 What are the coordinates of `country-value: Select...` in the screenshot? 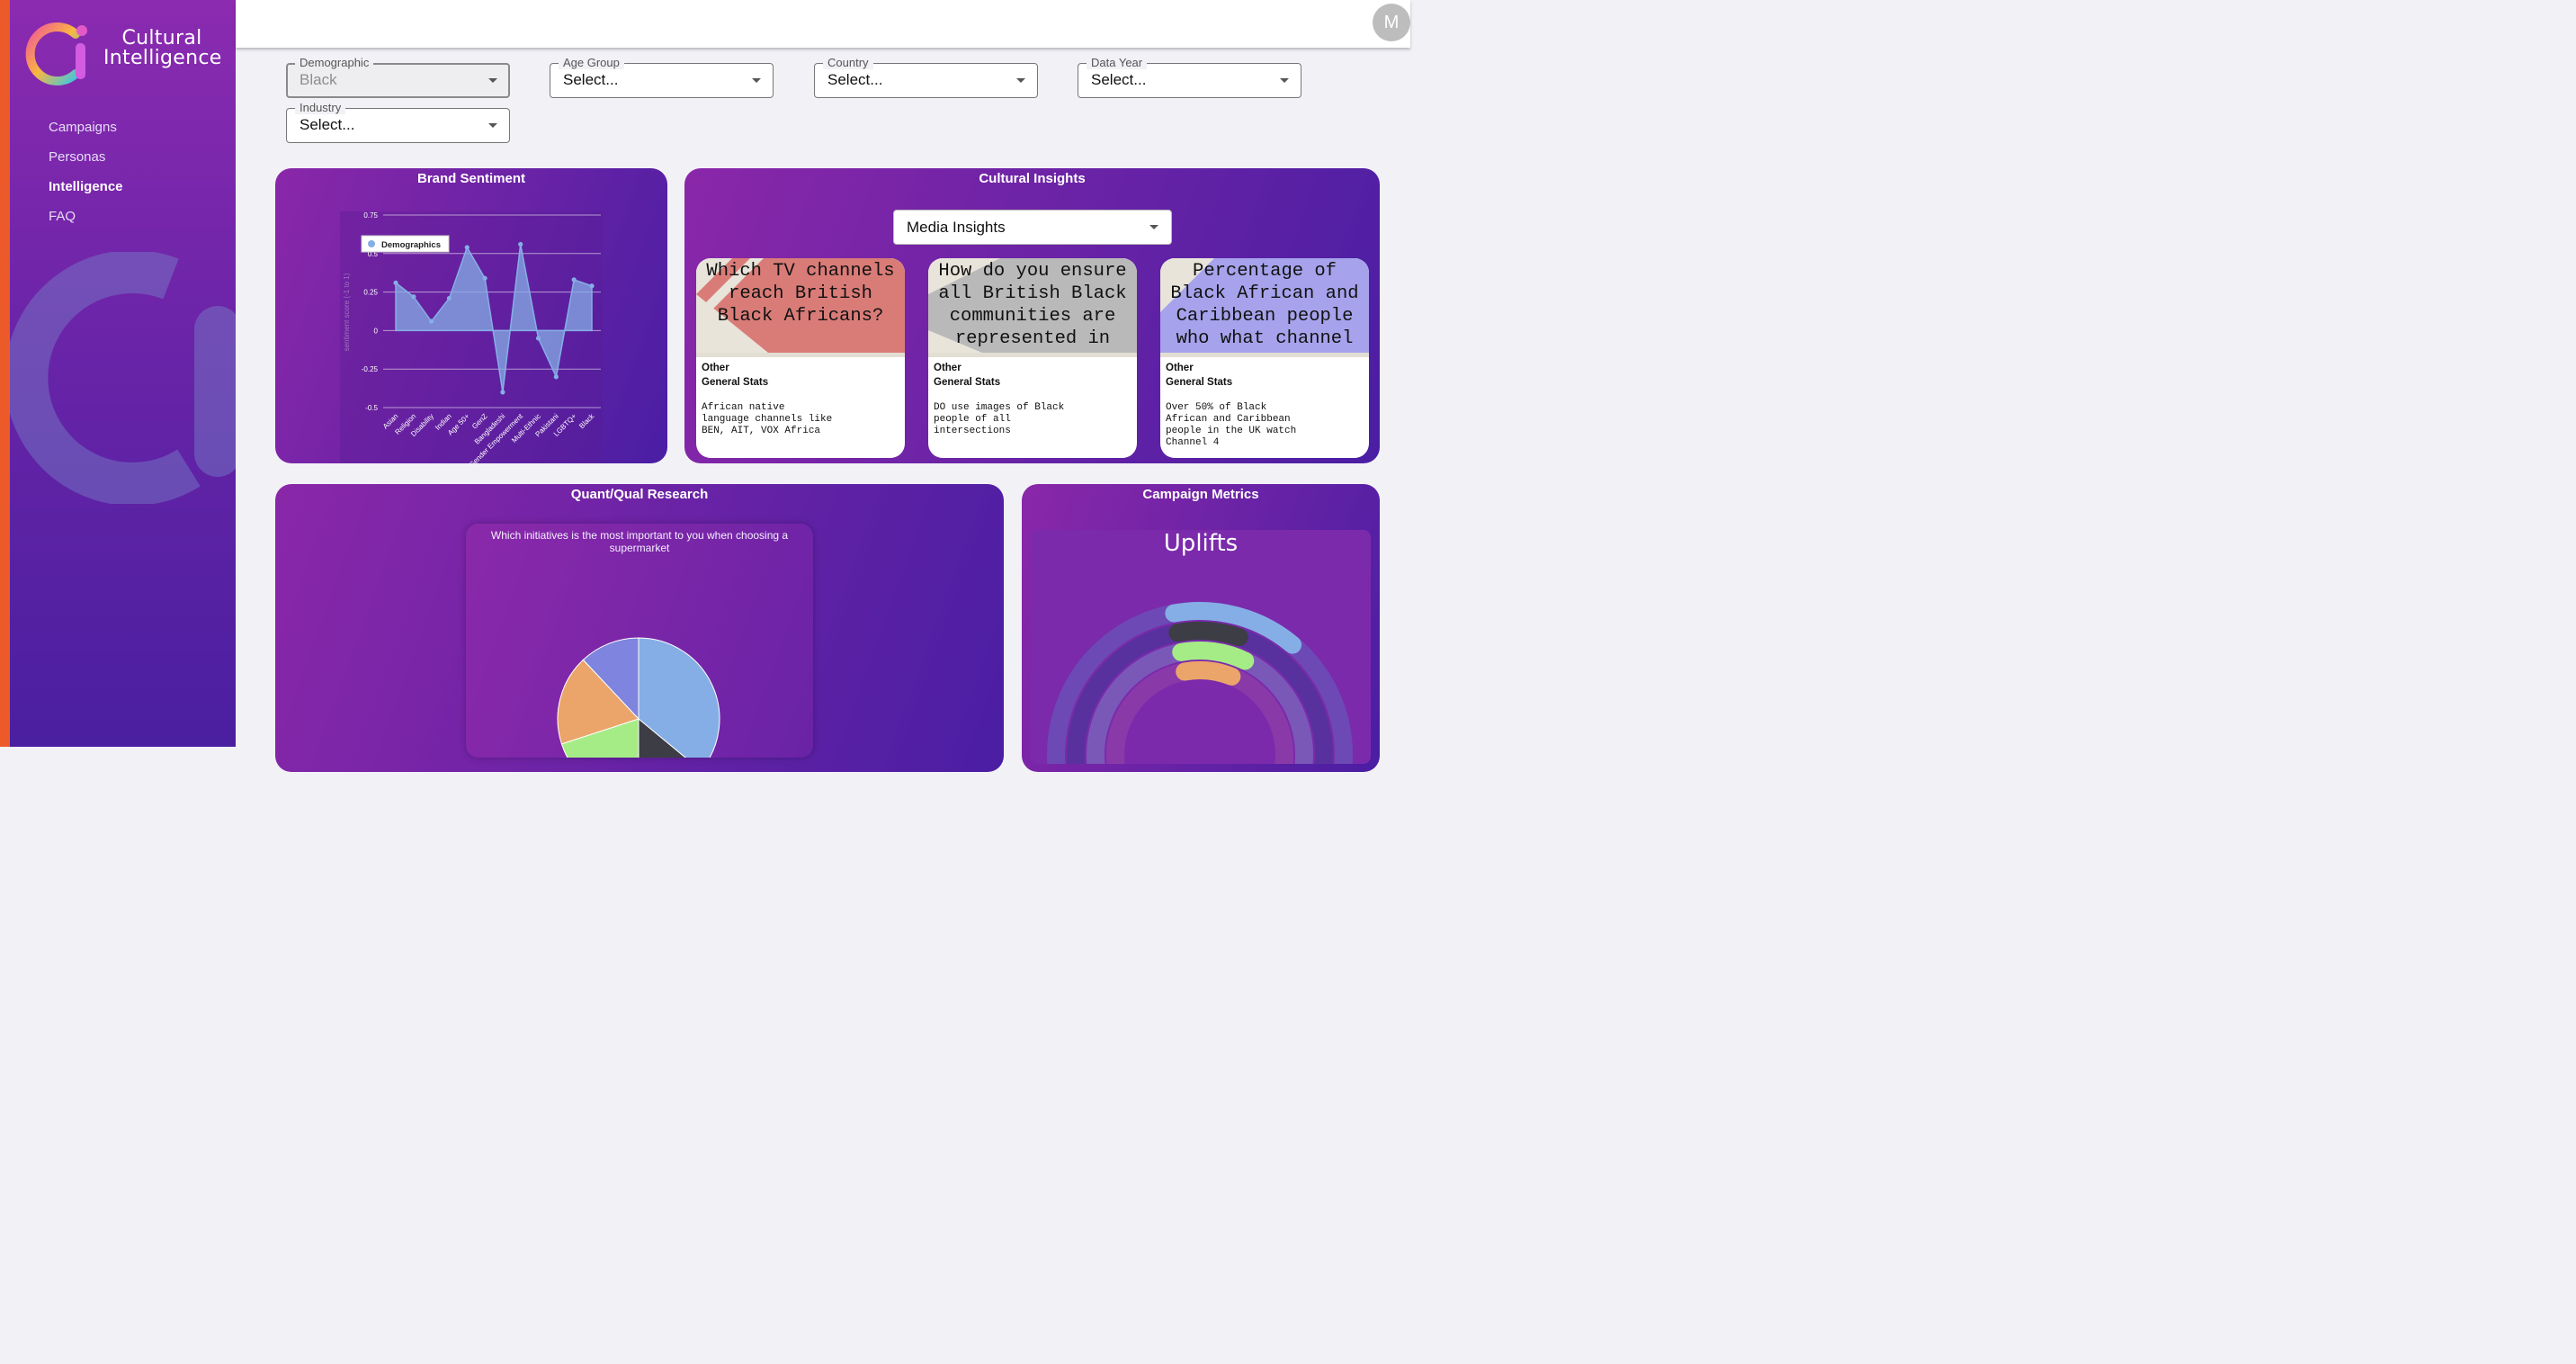 It's located at (855, 79).